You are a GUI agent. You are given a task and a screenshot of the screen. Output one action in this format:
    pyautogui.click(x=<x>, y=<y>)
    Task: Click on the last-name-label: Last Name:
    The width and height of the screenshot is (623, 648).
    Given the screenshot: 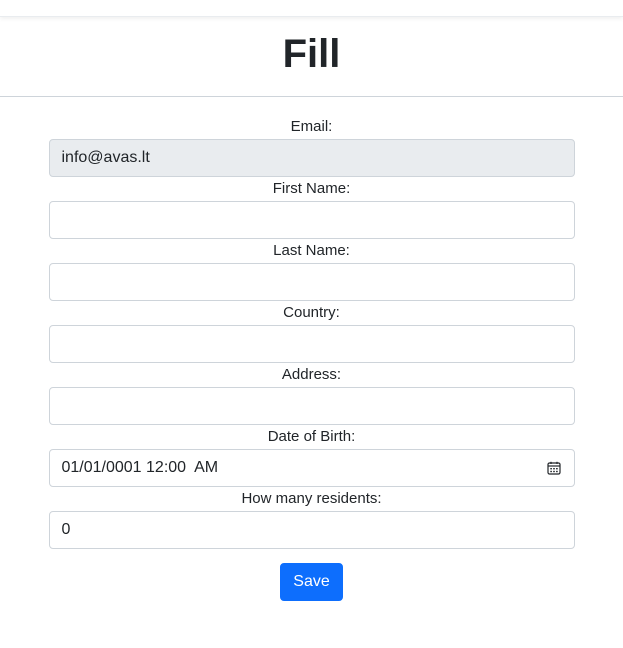 What is the action you would take?
    pyautogui.click(x=311, y=250)
    